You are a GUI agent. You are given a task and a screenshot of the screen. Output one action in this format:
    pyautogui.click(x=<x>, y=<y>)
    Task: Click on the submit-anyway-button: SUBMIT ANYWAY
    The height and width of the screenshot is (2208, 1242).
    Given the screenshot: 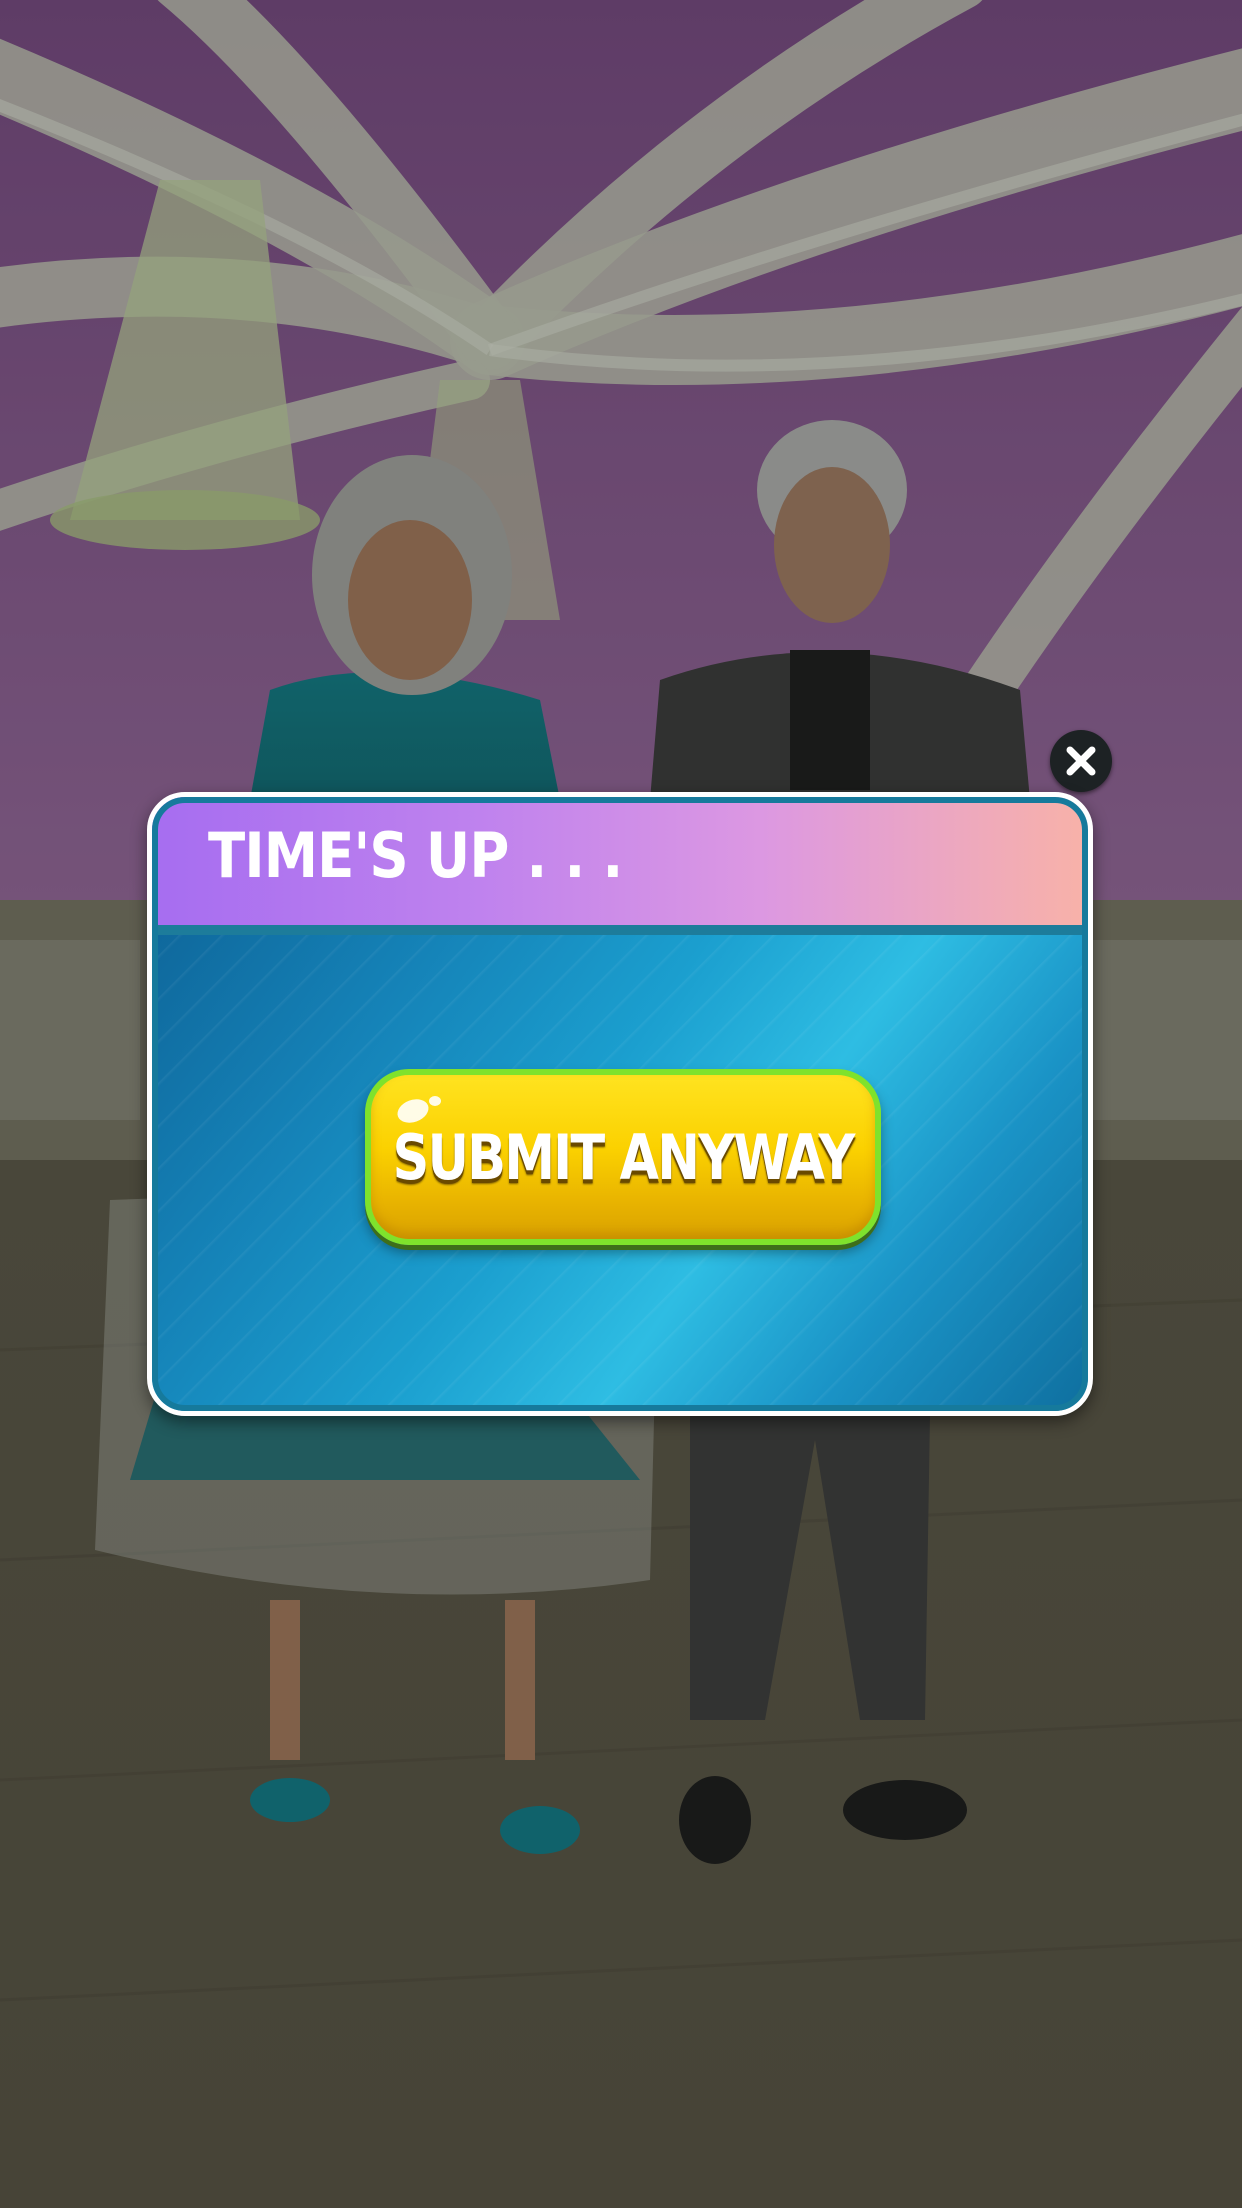 What is the action you would take?
    pyautogui.click(x=623, y=1157)
    